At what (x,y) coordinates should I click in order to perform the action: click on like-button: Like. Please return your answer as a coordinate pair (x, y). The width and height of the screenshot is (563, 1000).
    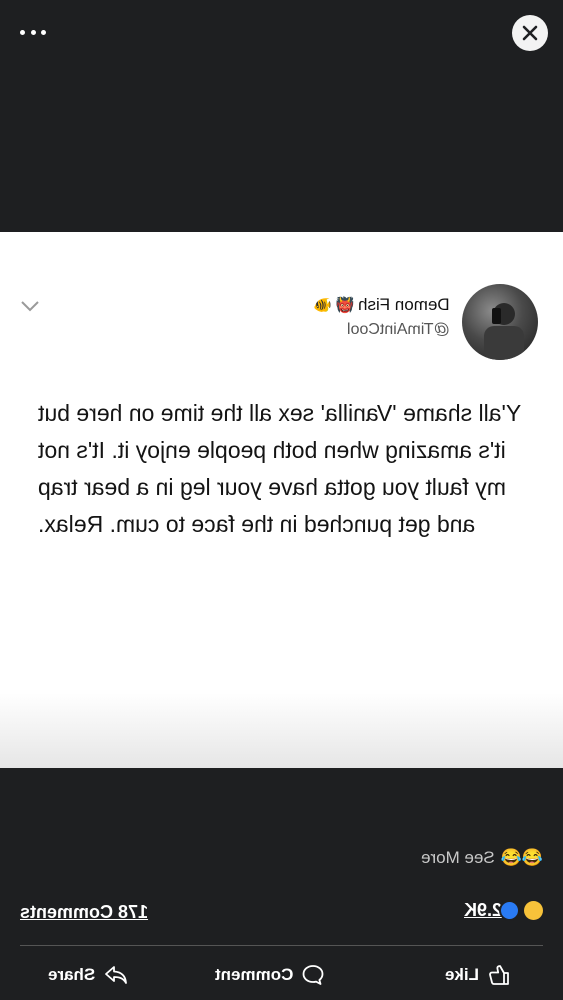
    Looking at the image, I should click on (478, 975).